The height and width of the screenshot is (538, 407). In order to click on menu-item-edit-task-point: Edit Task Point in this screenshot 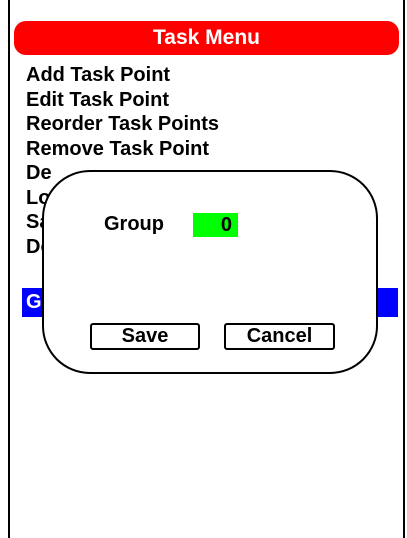, I will do `click(122, 100)`.